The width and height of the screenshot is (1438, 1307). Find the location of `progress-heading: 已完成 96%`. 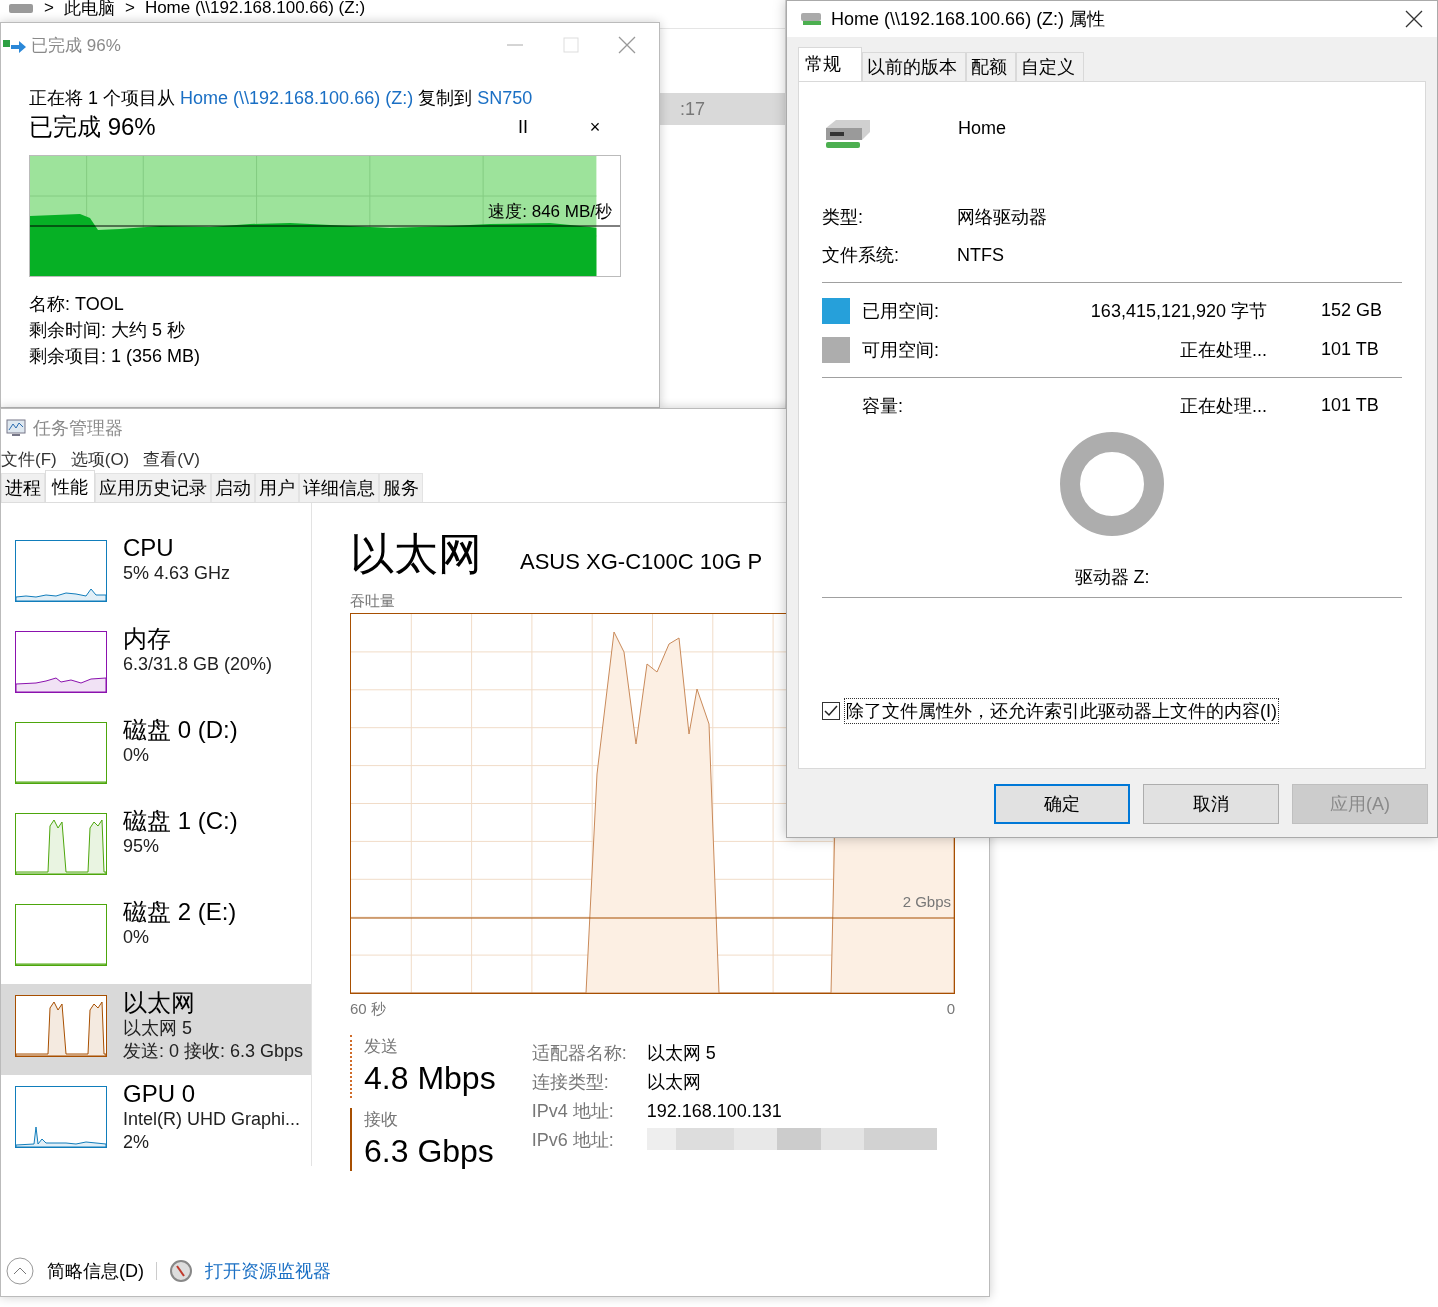

progress-heading: 已完成 96% is located at coordinates (93, 127).